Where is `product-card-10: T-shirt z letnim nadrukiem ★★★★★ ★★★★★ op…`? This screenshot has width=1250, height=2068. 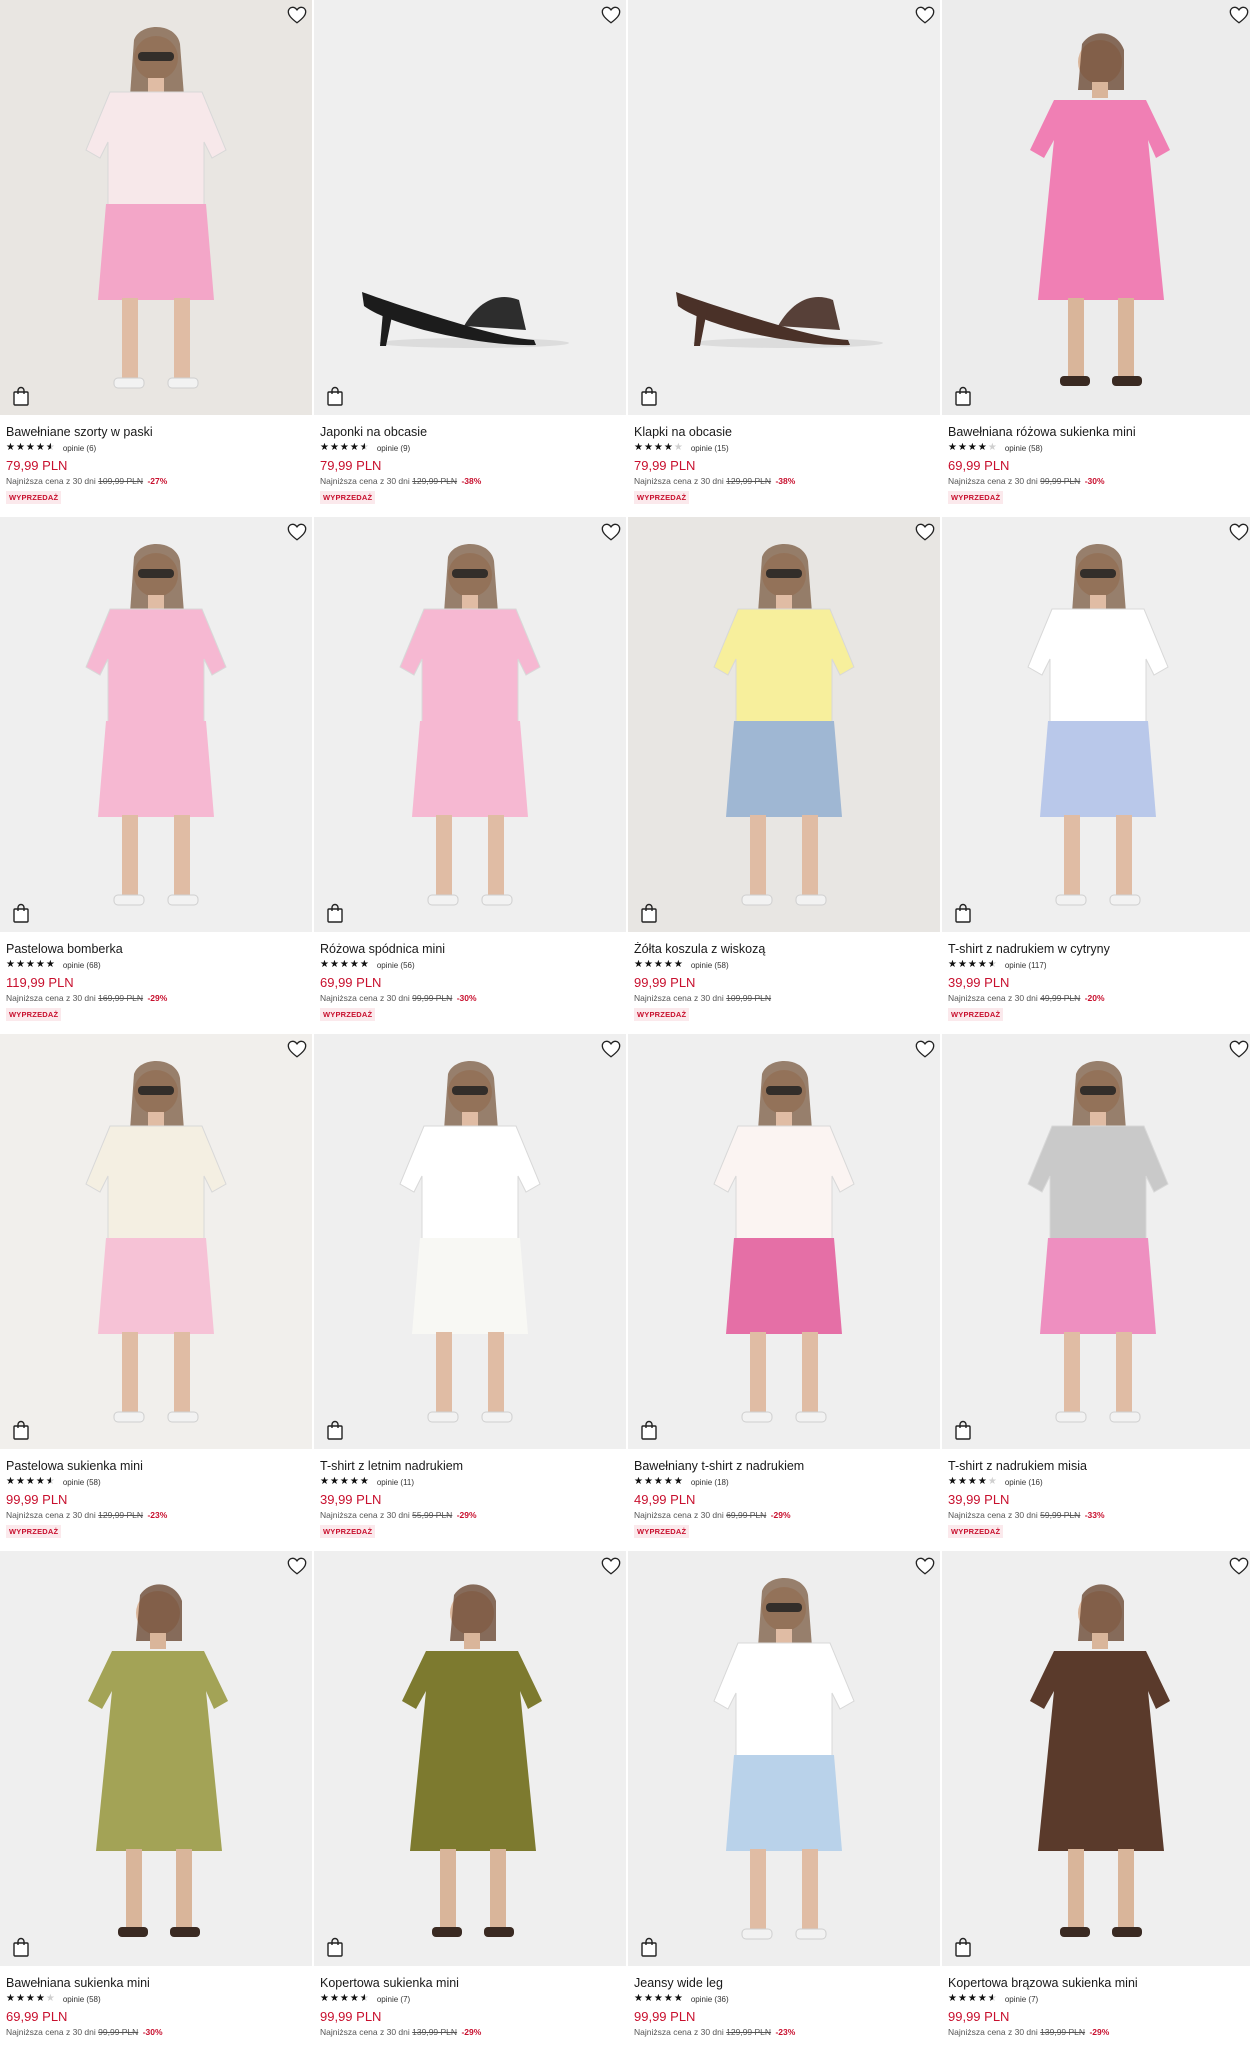
product-card-10: T-shirt z letnim nadrukiem ★★★★★ ★★★★★ op… is located at coordinates (470, 1292).